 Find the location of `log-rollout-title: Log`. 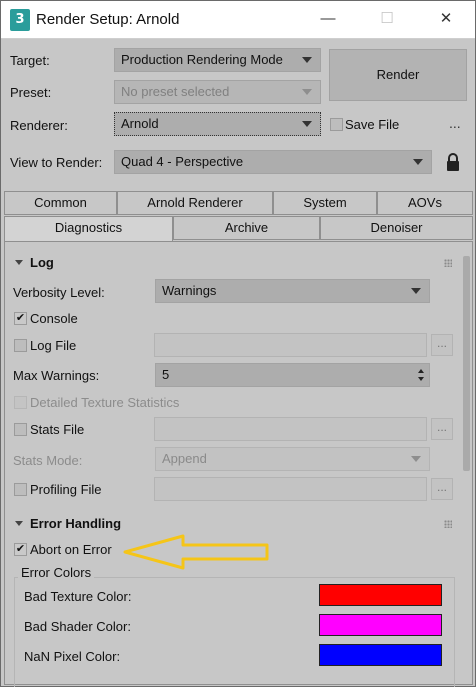

log-rollout-title: Log is located at coordinates (42, 262).